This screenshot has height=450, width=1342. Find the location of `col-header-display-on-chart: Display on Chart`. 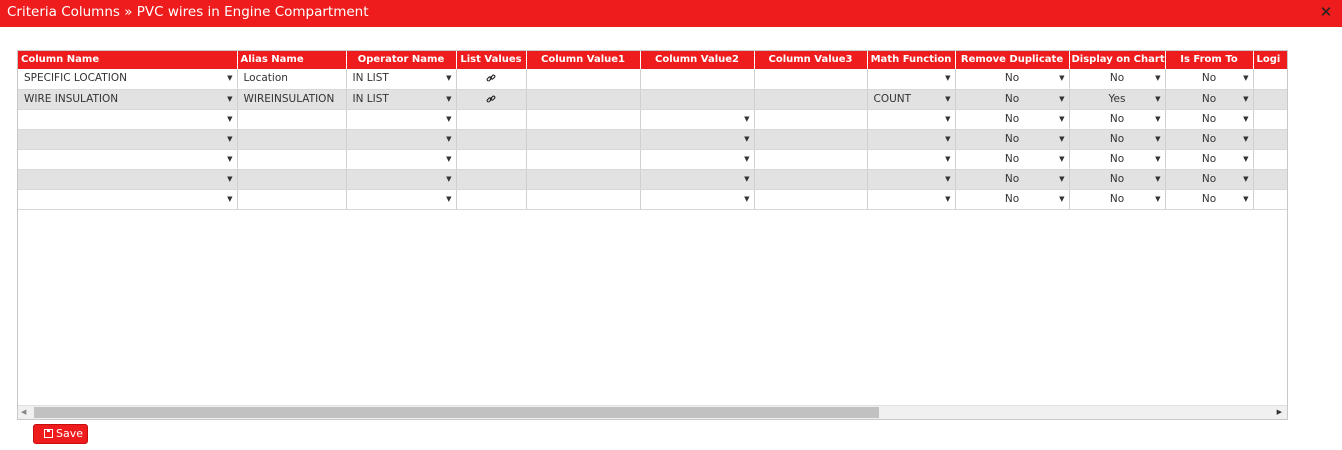

col-header-display-on-chart: Display on Chart is located at coordinates (1117, 60).